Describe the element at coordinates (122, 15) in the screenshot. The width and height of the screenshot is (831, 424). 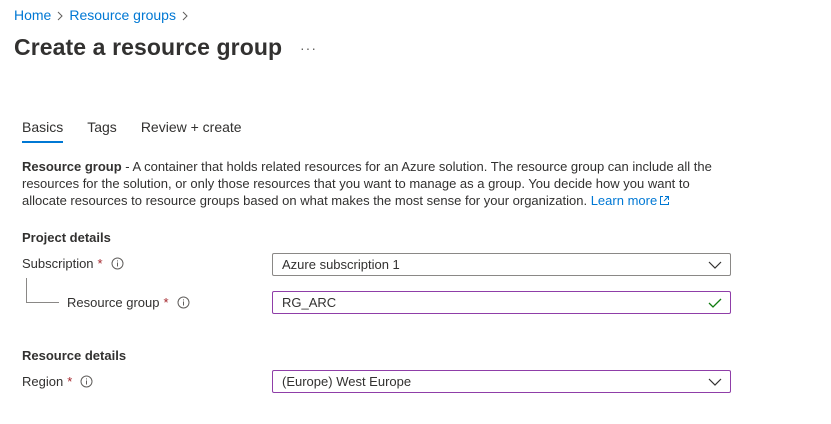
I see `breadcrumb-resource-groups-link: Resource groups` at that location.